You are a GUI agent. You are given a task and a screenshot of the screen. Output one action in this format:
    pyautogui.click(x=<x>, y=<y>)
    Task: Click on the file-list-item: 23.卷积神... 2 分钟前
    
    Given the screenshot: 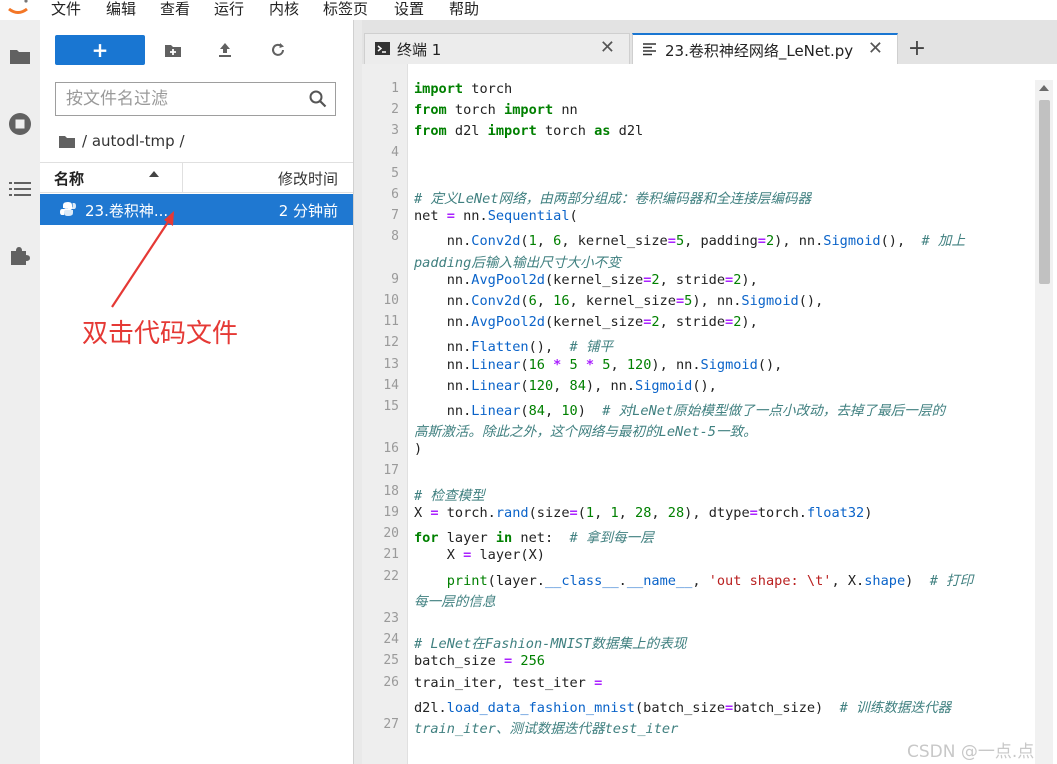 What is the action you would take?
    pyautogui.click(x=196, y=209)
    